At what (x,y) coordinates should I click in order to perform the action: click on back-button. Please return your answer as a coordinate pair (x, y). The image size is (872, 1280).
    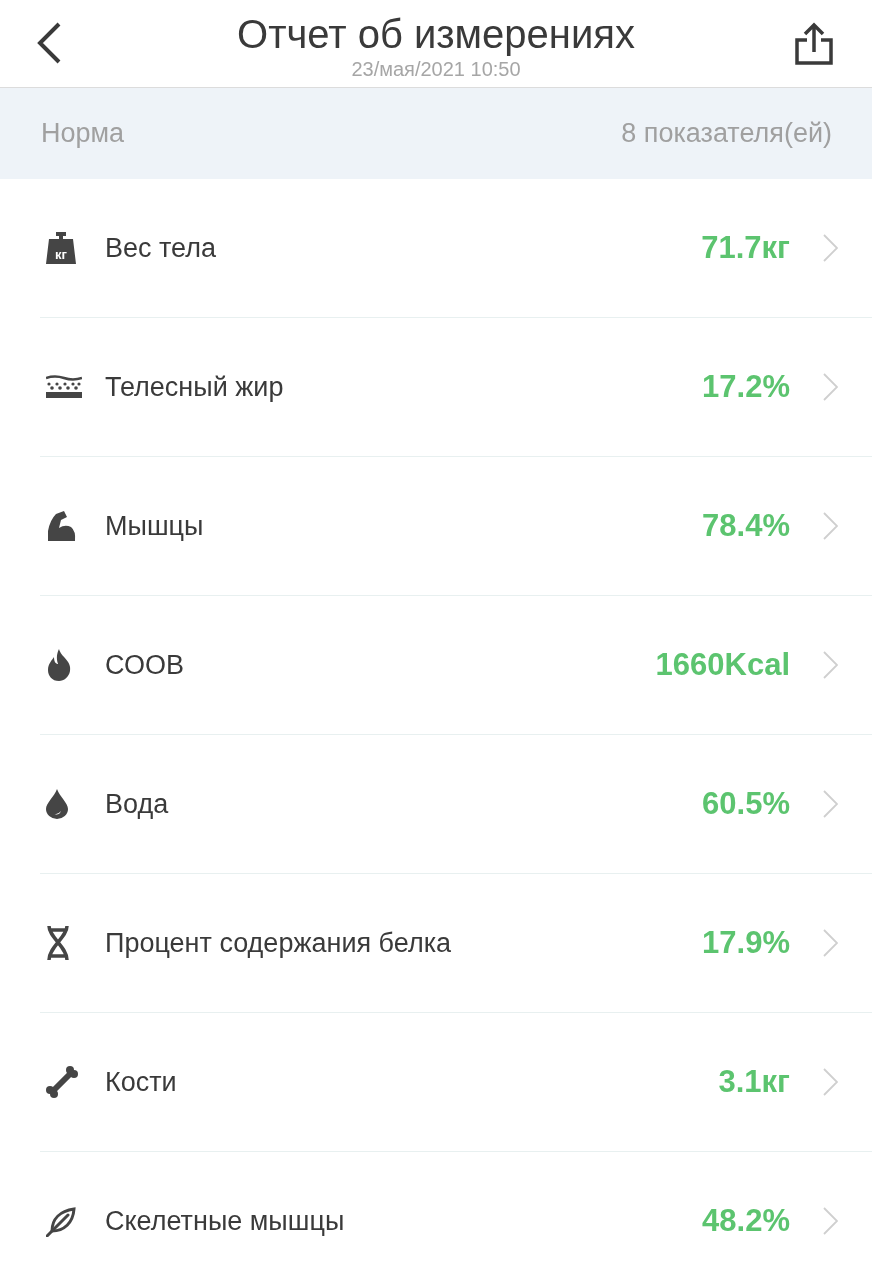
    Looking at the image, I should click on (49, 43).